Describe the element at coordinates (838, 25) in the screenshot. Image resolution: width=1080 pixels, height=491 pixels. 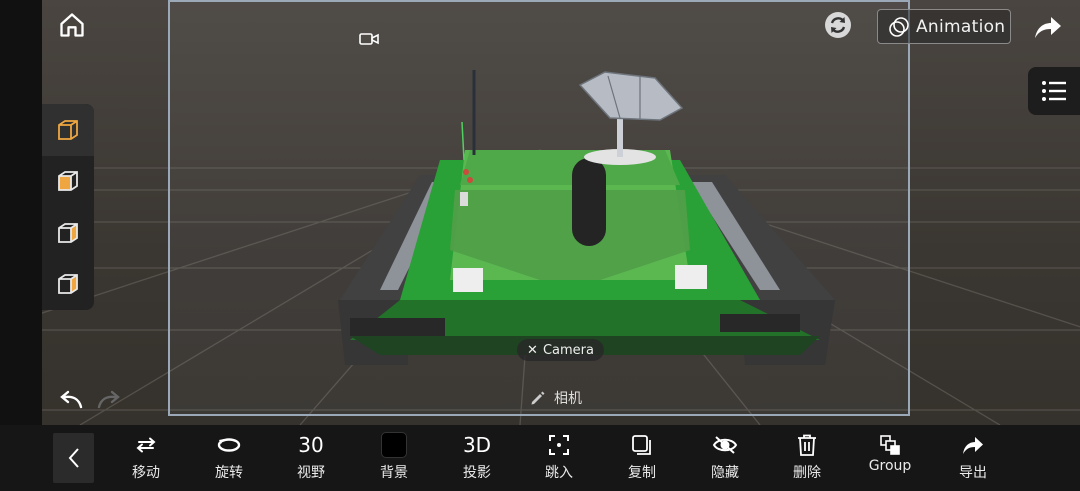
I see `refresh-icon` at that location.